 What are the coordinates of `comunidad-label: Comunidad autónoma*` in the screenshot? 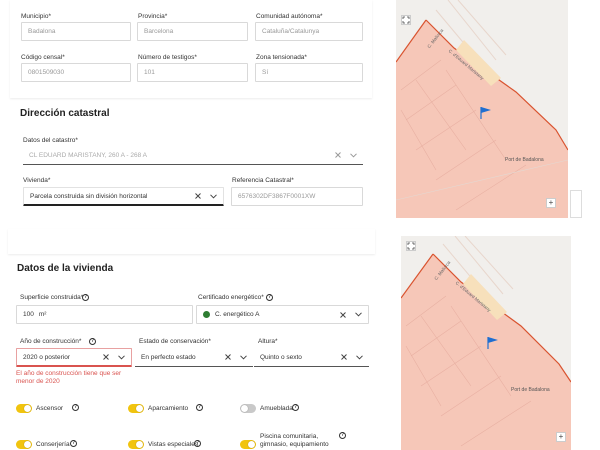 It's located at (289, 16).